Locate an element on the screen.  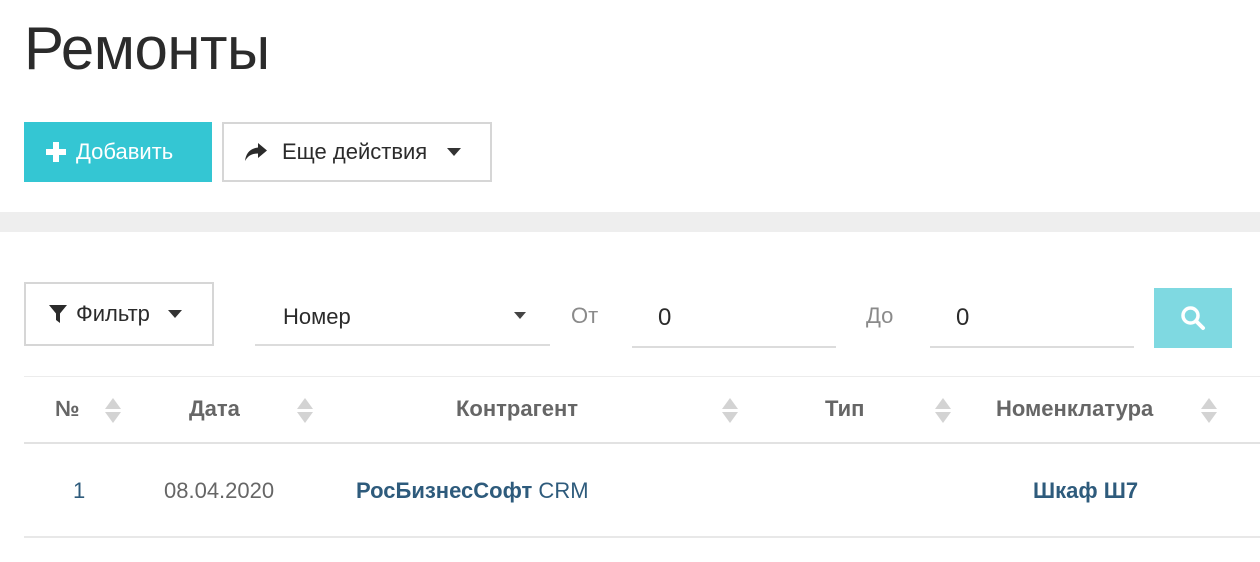
row-number-link: 1 is located at coordinates (79, 491).